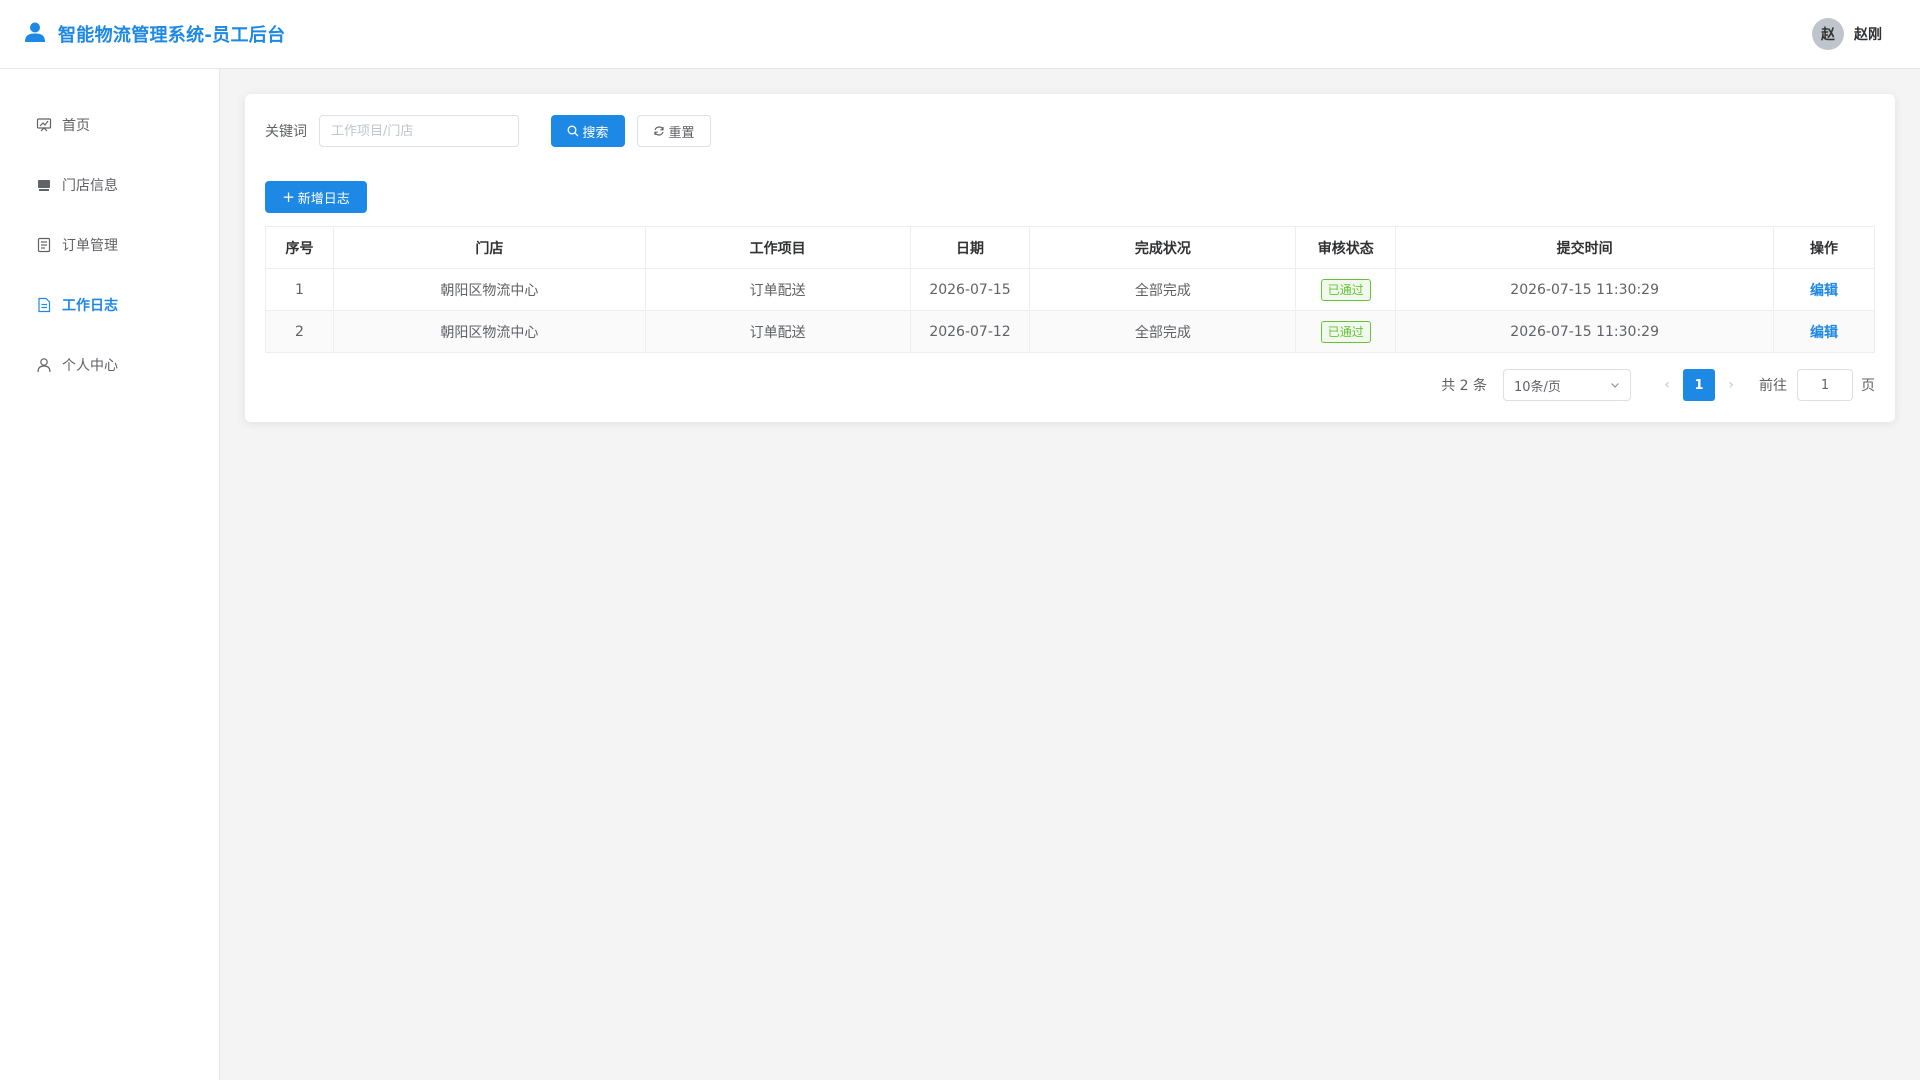 This screenshot has width=1920, height=1080. I want to click on cell-index: 1, so click(299, 289).